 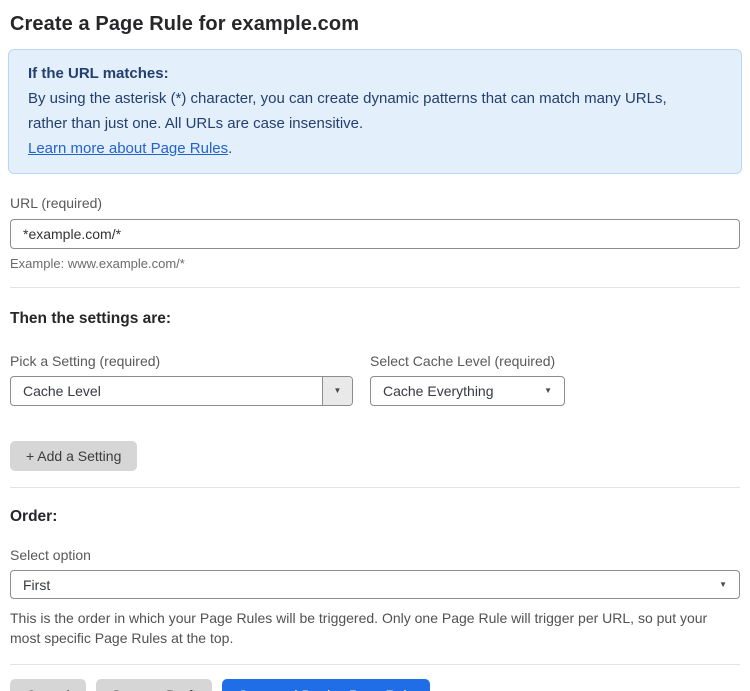 What do you see at coordinates (34, 516) in the screenshot?
I see `order-section-heading: Order:` at bounding box center [34, 516].